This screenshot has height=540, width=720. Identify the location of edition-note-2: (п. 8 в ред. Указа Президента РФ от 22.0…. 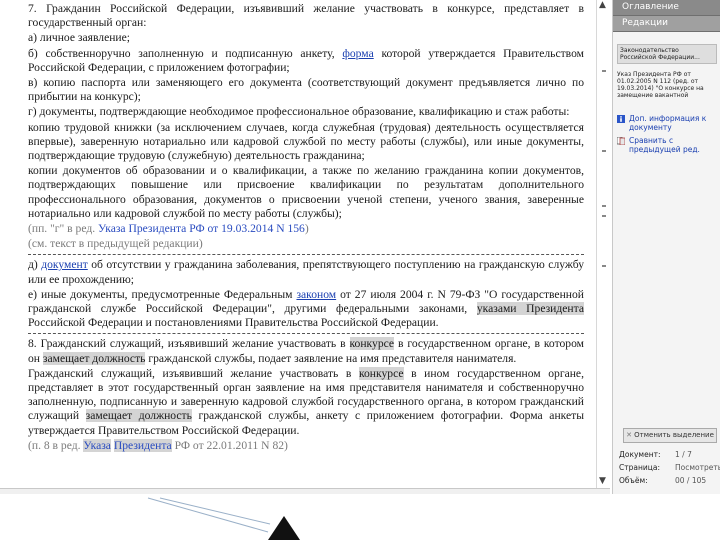
(306, 445).